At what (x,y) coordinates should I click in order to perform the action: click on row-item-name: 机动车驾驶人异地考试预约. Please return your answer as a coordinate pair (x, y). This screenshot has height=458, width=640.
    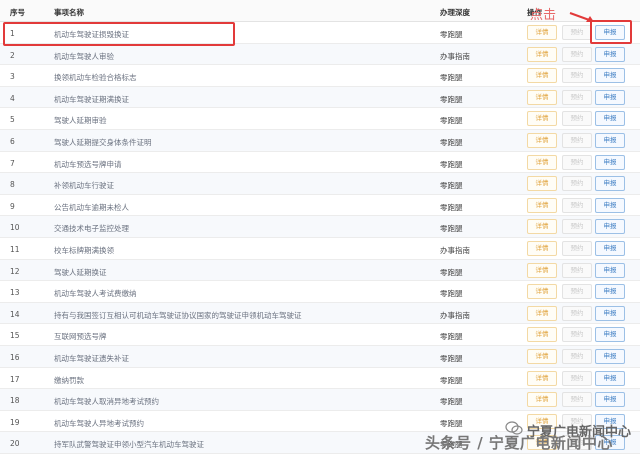
    Looking at the image, I should click on (99, 423).